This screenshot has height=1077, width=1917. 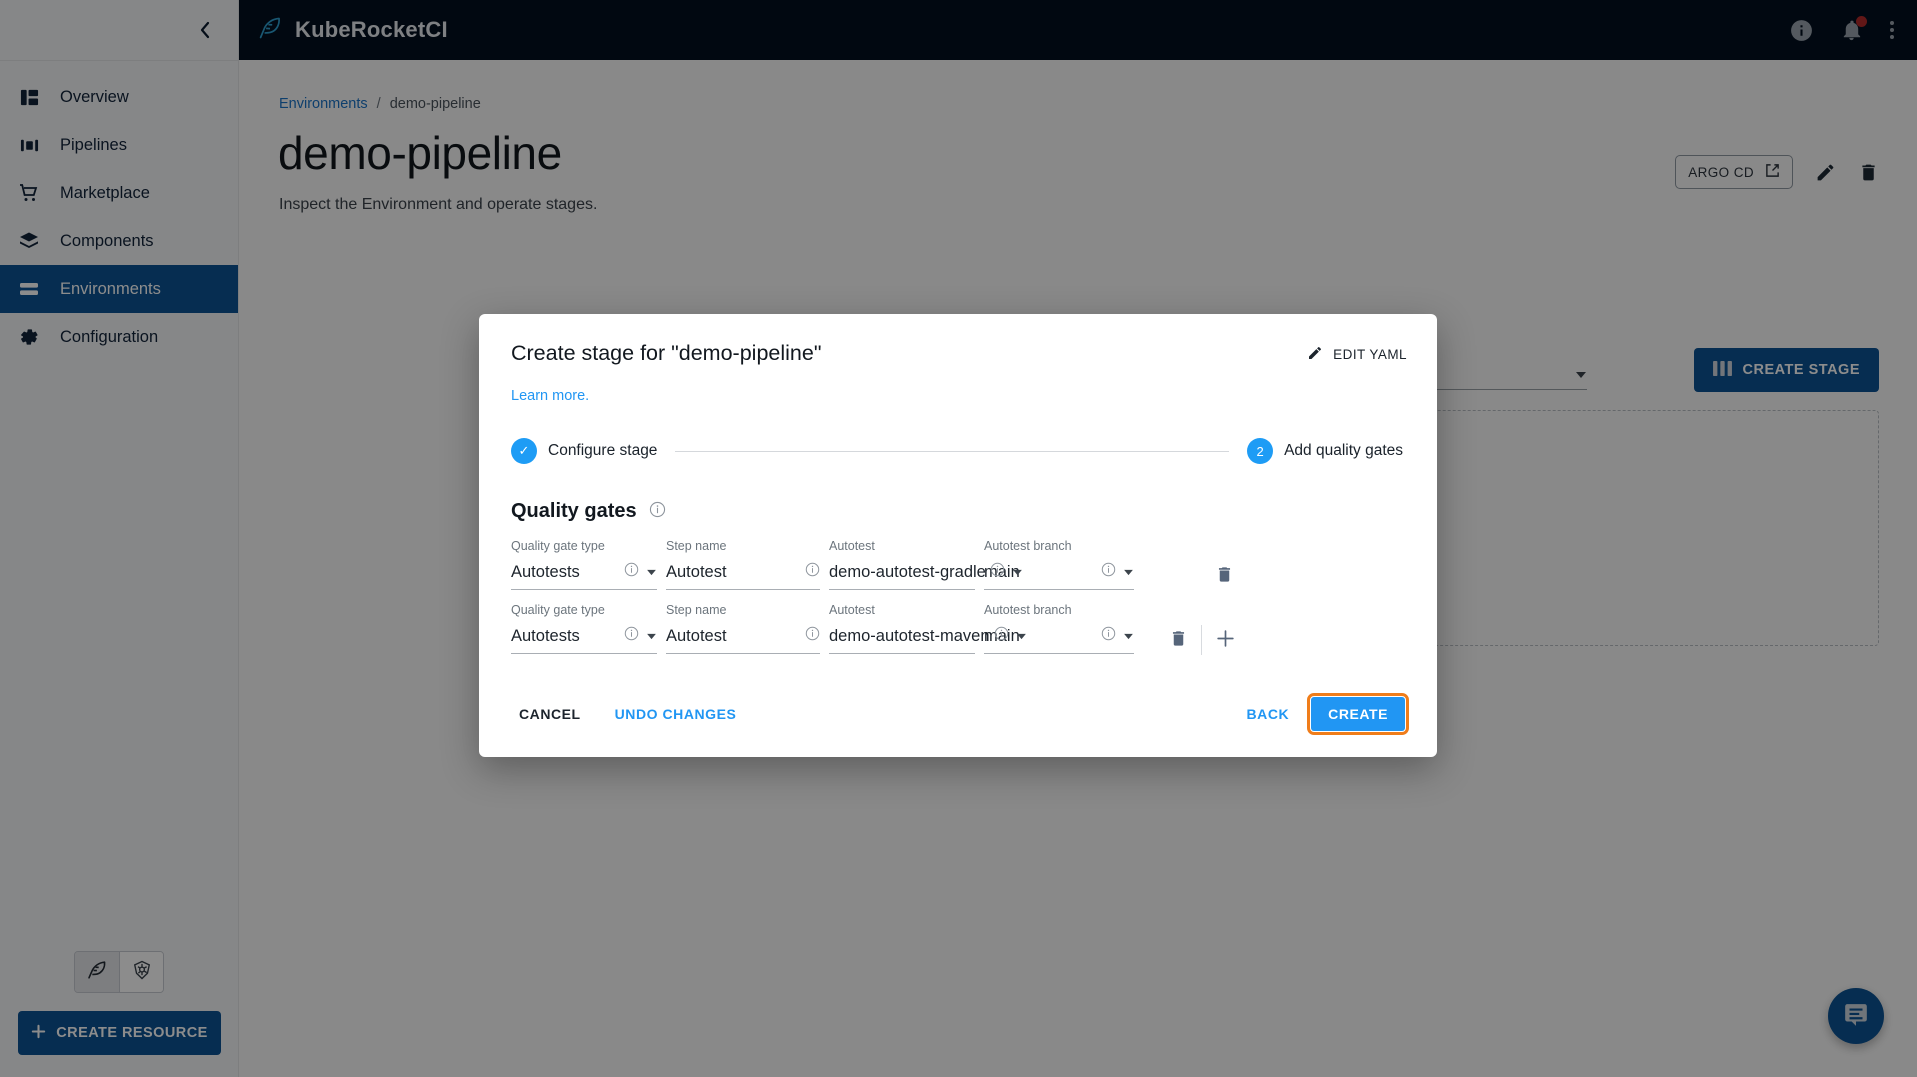 I want to click on field-value: demo-autotest-gradle, so click(x=907, y=571).